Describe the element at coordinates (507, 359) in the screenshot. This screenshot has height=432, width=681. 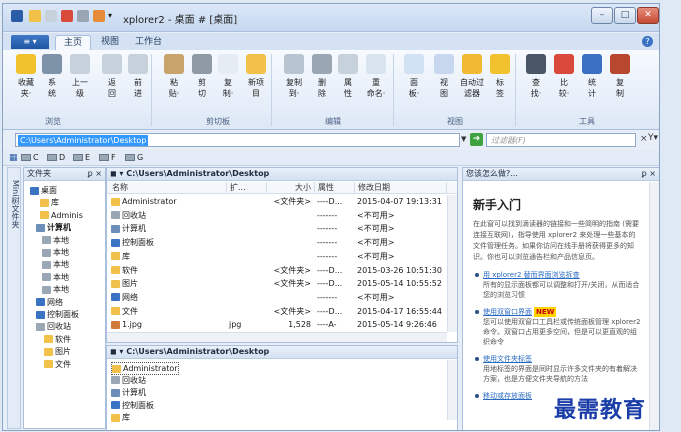
I see `info-link: 使用文件夹标签` at that location.